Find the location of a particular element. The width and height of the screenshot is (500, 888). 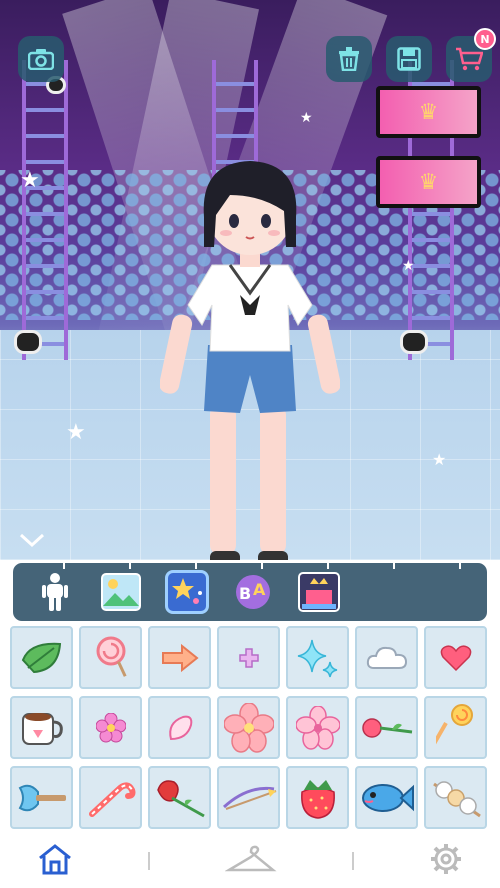

nav-home-button is located at coordinates (55, 861).